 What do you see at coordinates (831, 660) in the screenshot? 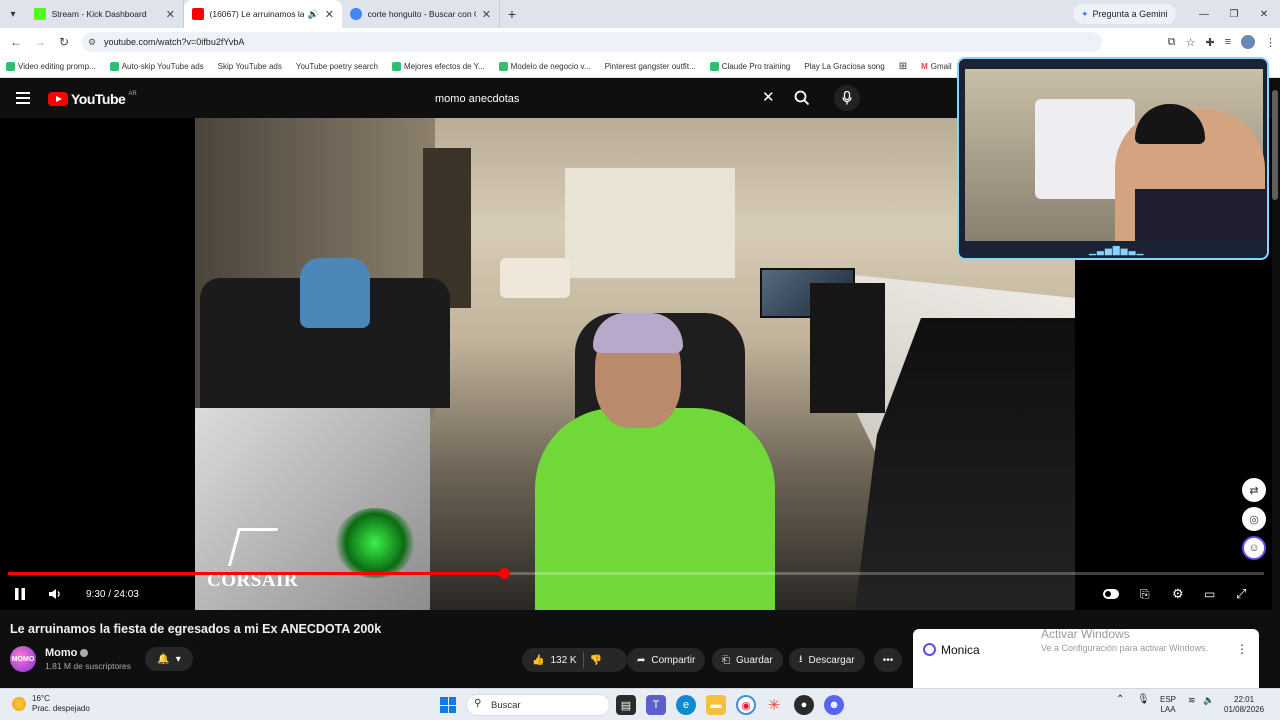
I see `download-label: Descargar` at bounding box center [831, 660].